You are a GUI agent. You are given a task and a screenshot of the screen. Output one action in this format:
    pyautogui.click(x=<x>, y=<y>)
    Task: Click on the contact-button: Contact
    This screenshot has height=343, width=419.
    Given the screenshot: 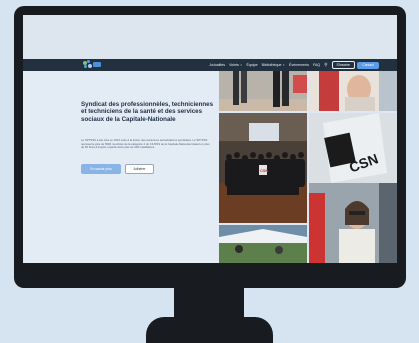 What is the action you would take?
    pyautogui.click(x=368, y=65)
    